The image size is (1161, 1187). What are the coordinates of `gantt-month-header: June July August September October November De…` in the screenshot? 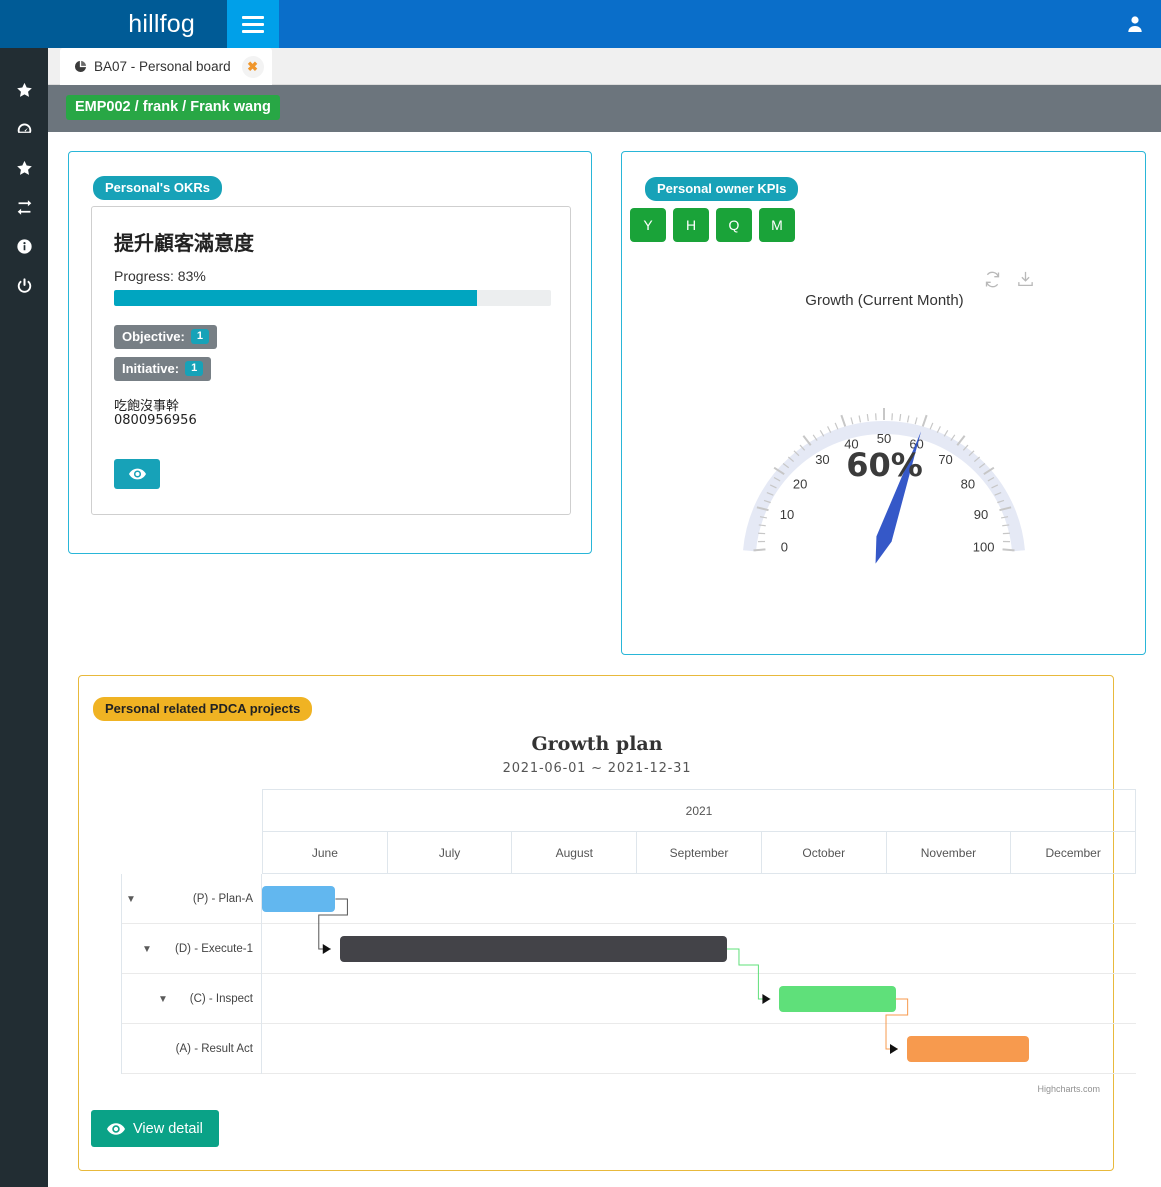 It's located at (699, 852).